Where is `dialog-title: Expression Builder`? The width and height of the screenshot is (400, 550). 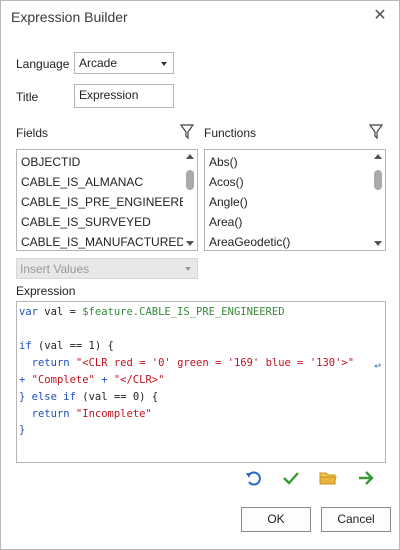
dialog-title: Expression Builder is located at coordinates (69, 17).